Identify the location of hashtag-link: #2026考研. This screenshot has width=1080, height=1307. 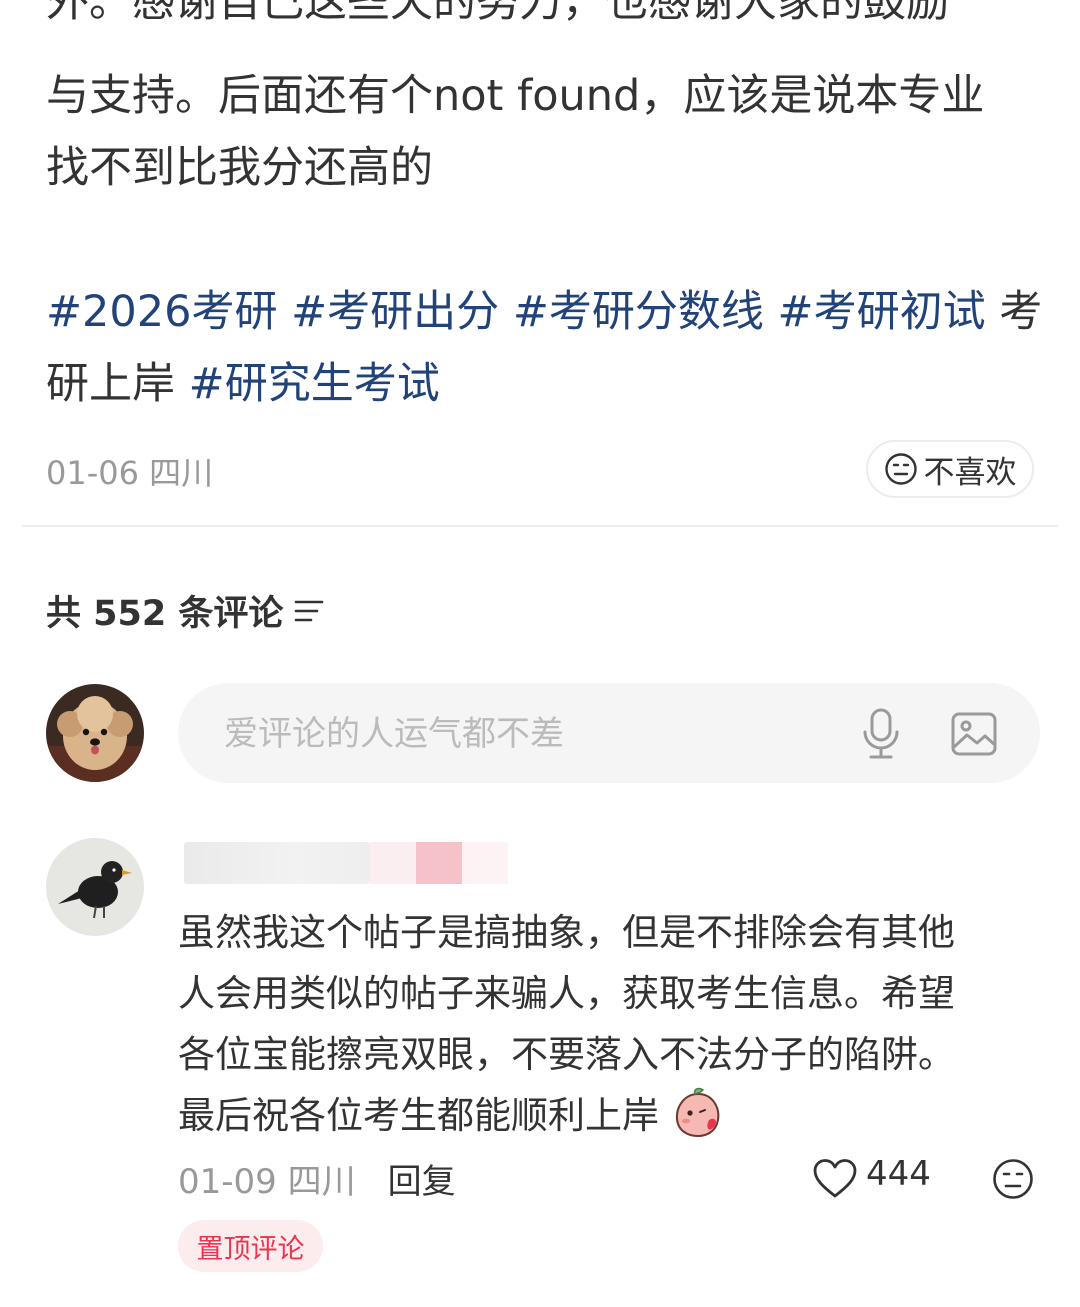
(161, 312).